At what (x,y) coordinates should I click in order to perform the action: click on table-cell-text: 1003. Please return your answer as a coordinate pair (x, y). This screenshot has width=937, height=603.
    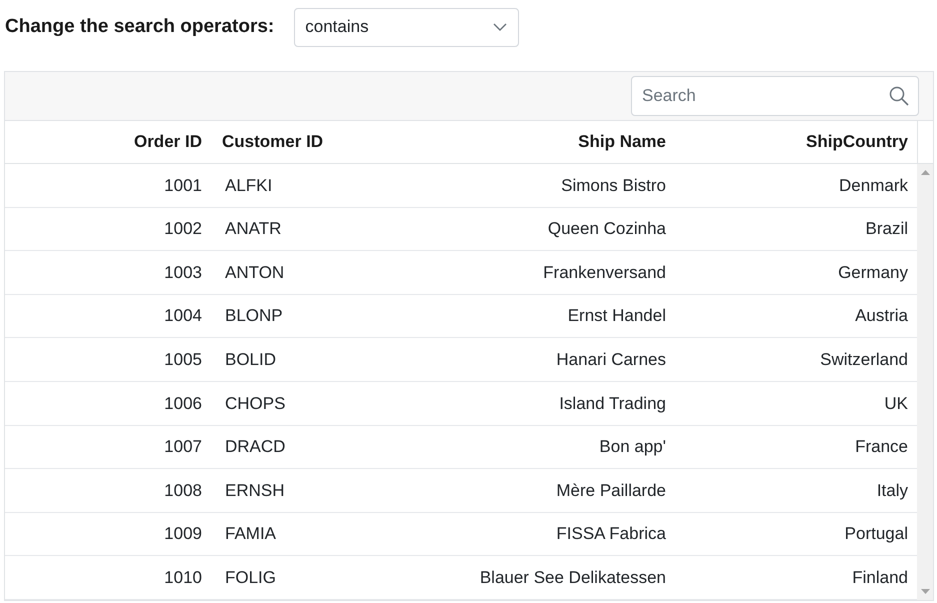
    Looking at the image, I should click on (183, 273).